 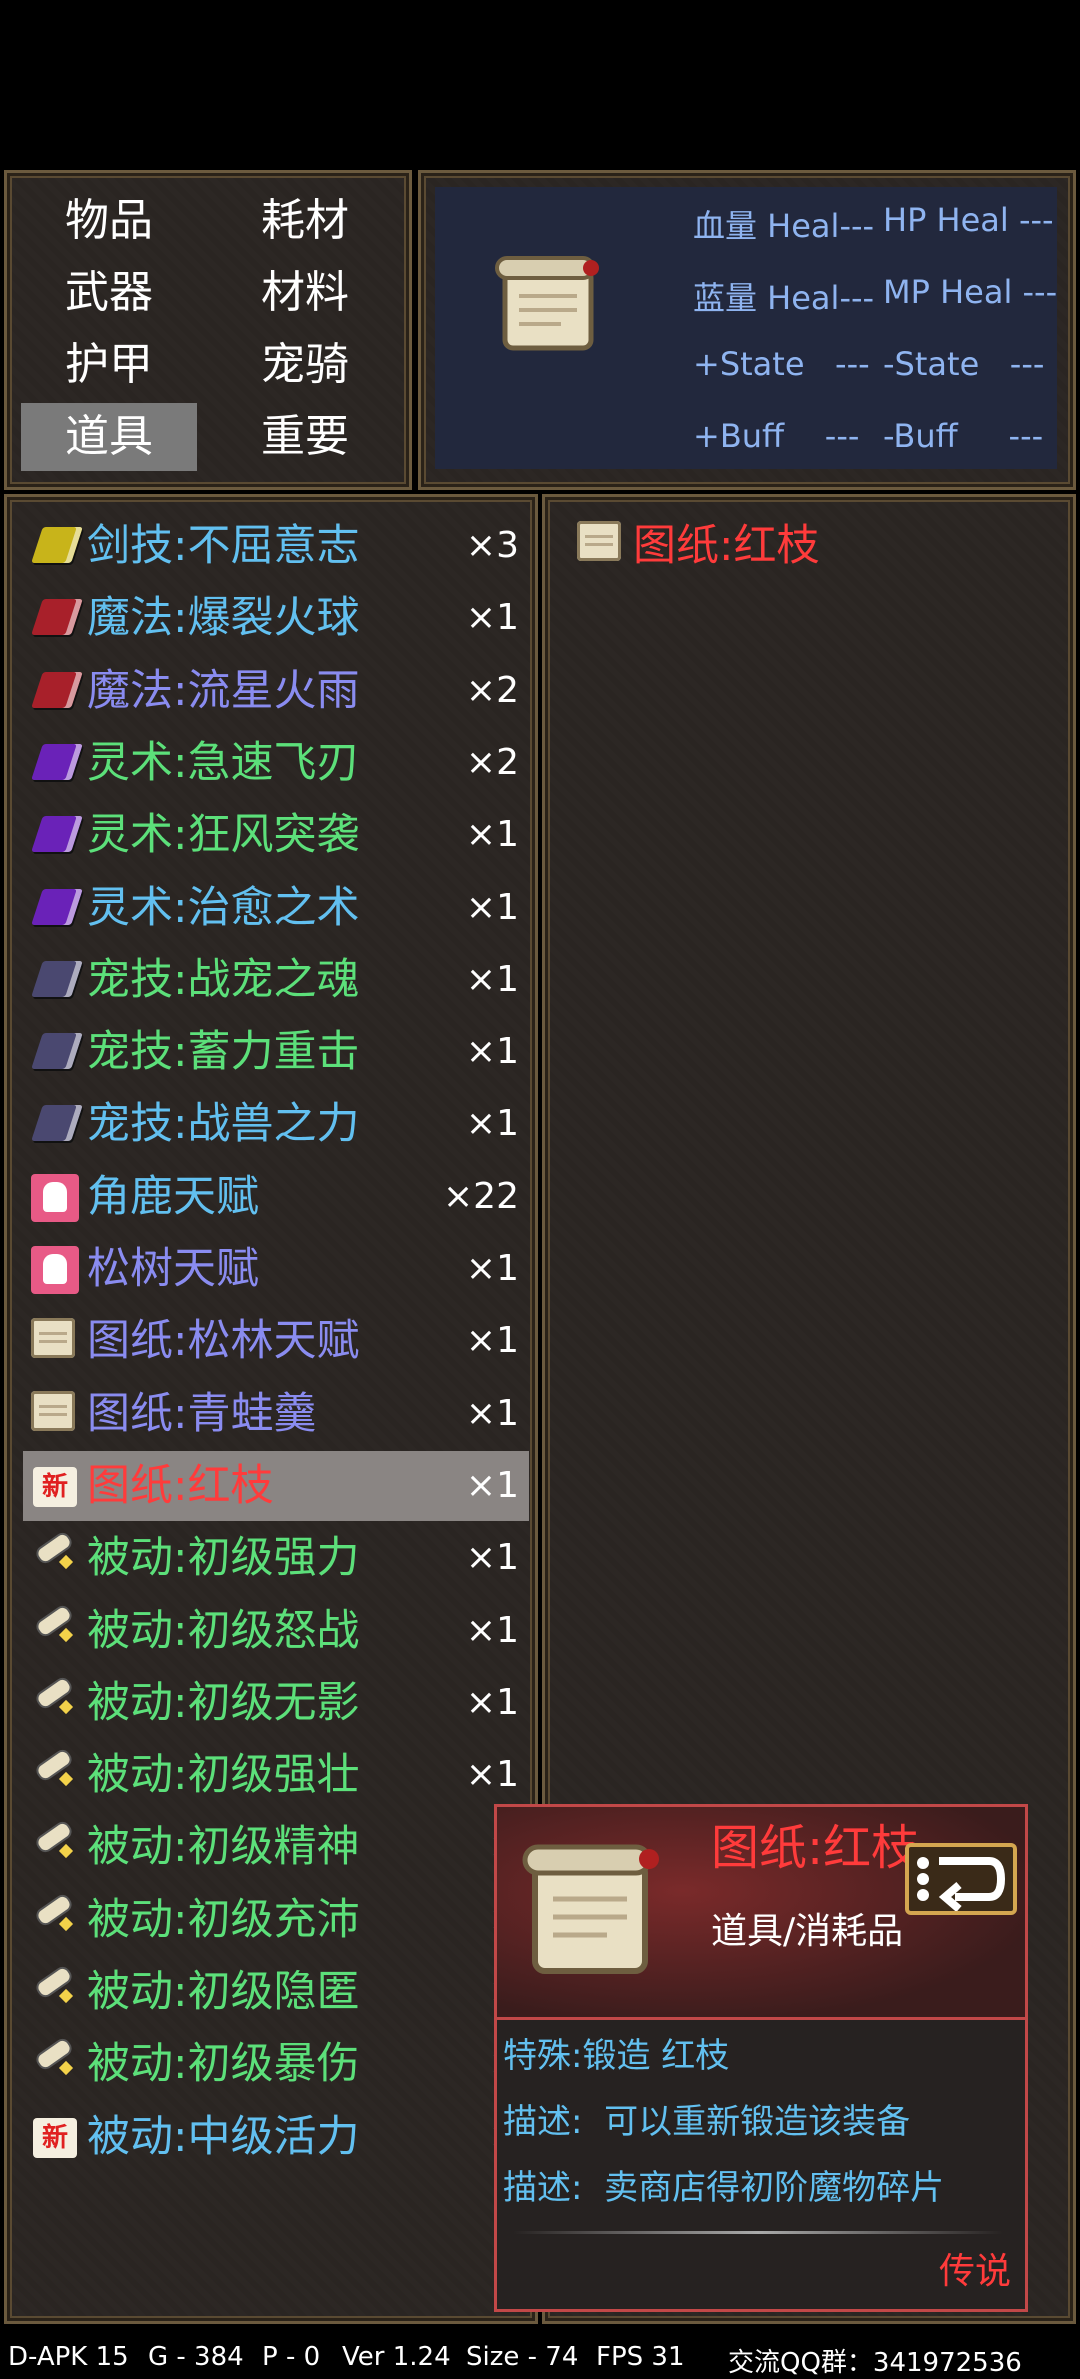 What do you see at coordinates (1027, 364) in the screenshot?
I see `minus-state-value: ---` at bounding box center [1027, 364].